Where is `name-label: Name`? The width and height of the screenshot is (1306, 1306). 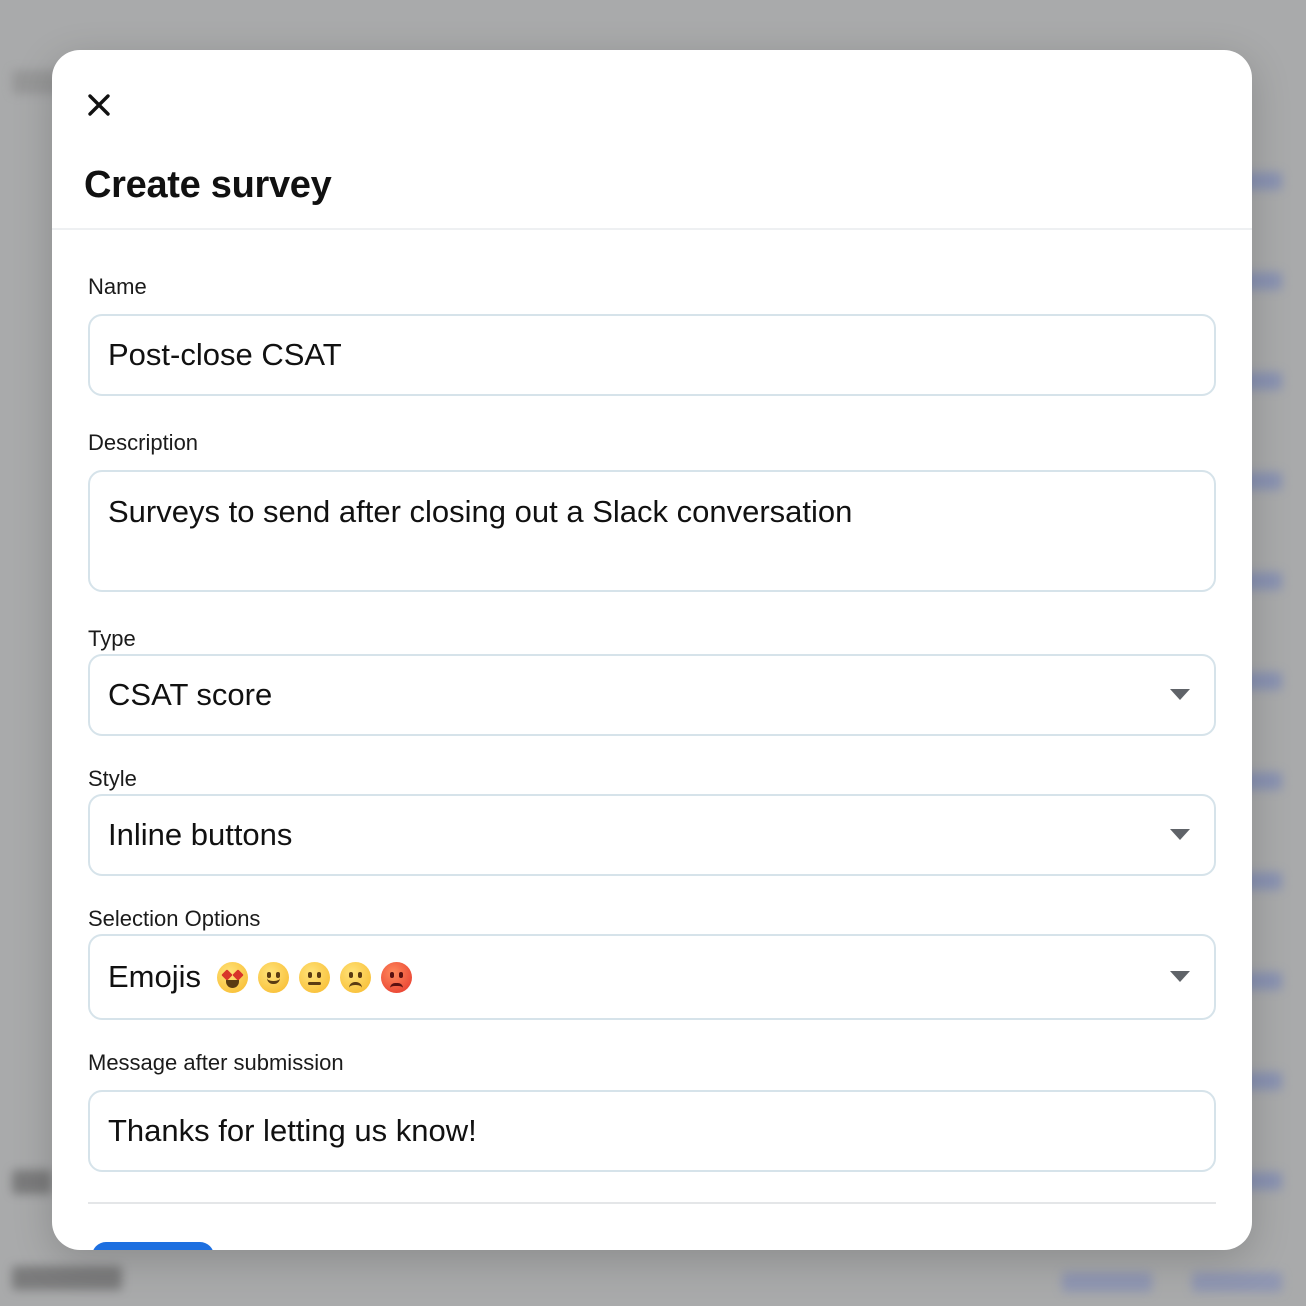 name-label: Name is located at coordinates (117, 286).